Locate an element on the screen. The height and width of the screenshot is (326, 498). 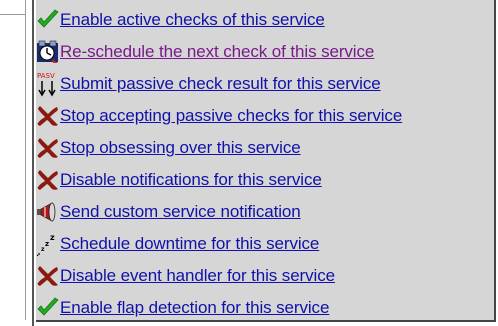
clock-icon is located at coordinates (48, 52).